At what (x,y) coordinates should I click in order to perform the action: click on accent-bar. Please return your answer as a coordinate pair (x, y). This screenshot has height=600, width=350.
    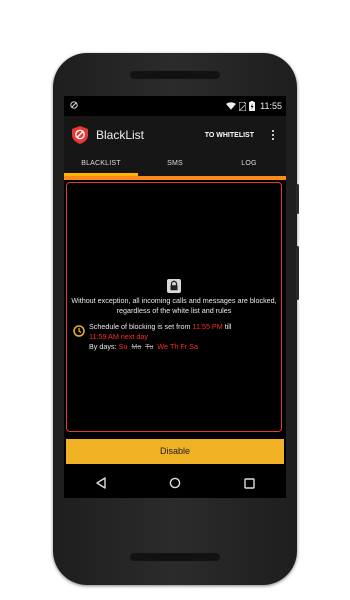
    Looking at the image, I should click on (175, 178).